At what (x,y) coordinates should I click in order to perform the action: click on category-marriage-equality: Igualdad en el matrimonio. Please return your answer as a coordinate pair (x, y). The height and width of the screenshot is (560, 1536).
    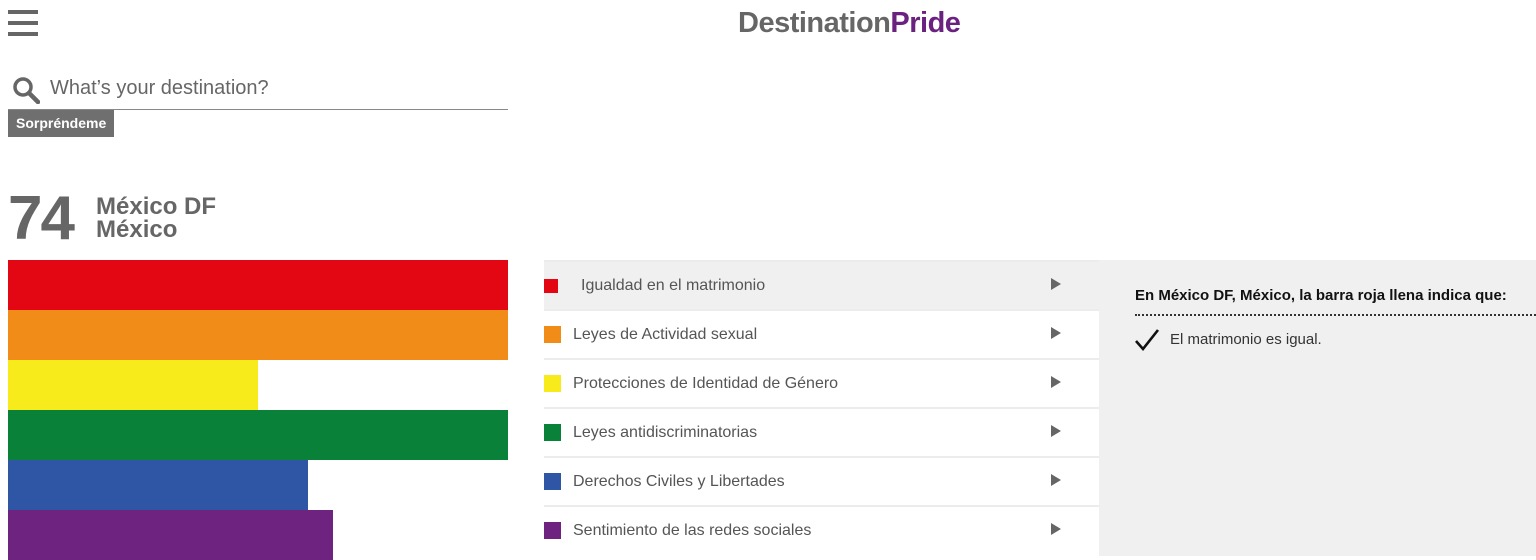
    Looking at the image, I should click on (821, 284).